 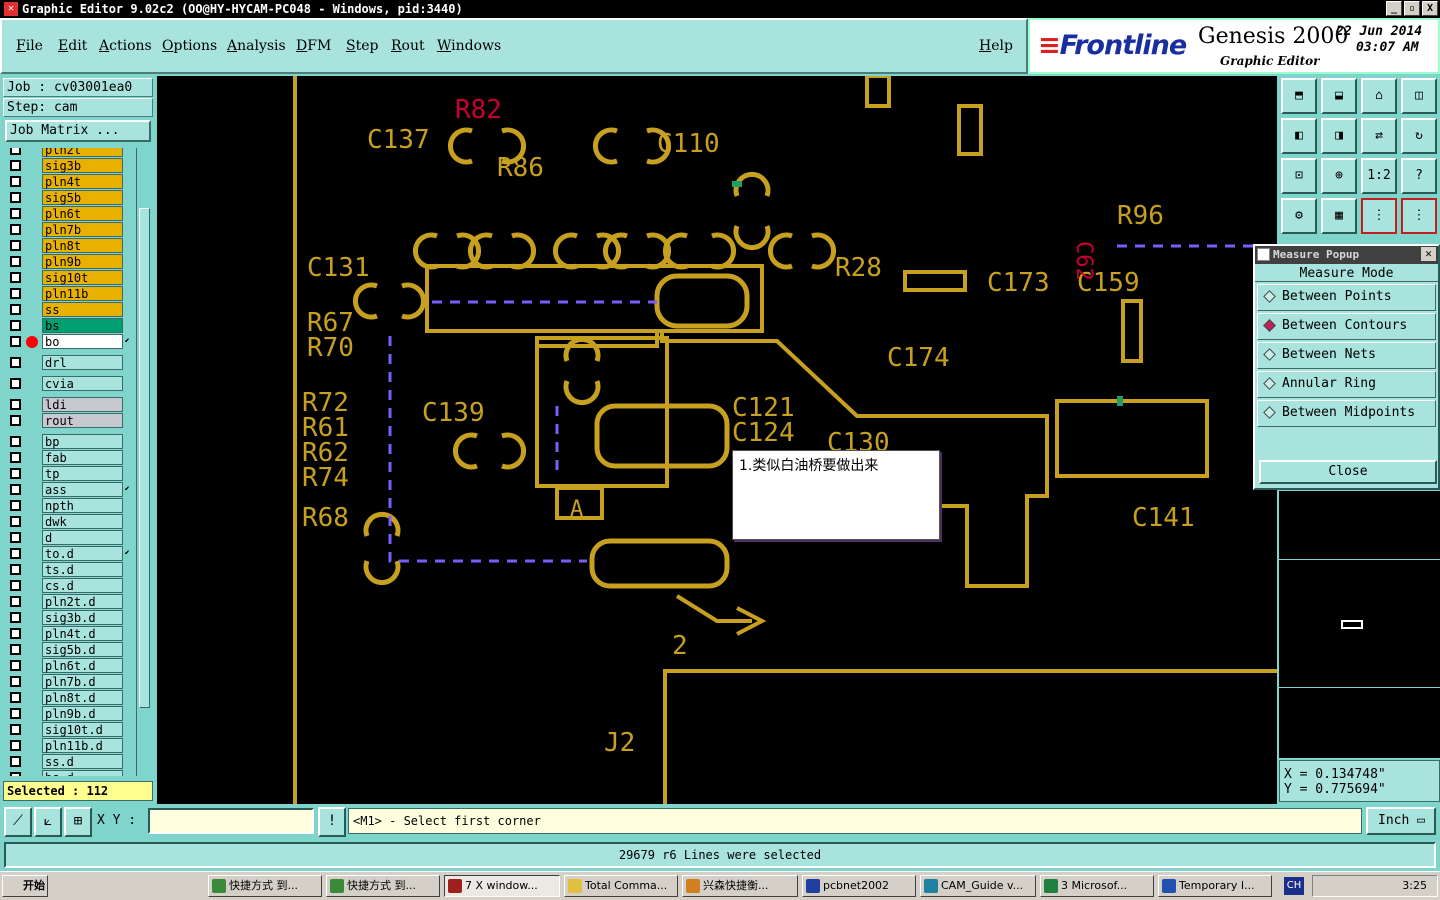 What do you see at coordinates (69, 165) in the screenshot?
I see `layer-row-sig3b: sig3b` at bounding box center [69, 165].